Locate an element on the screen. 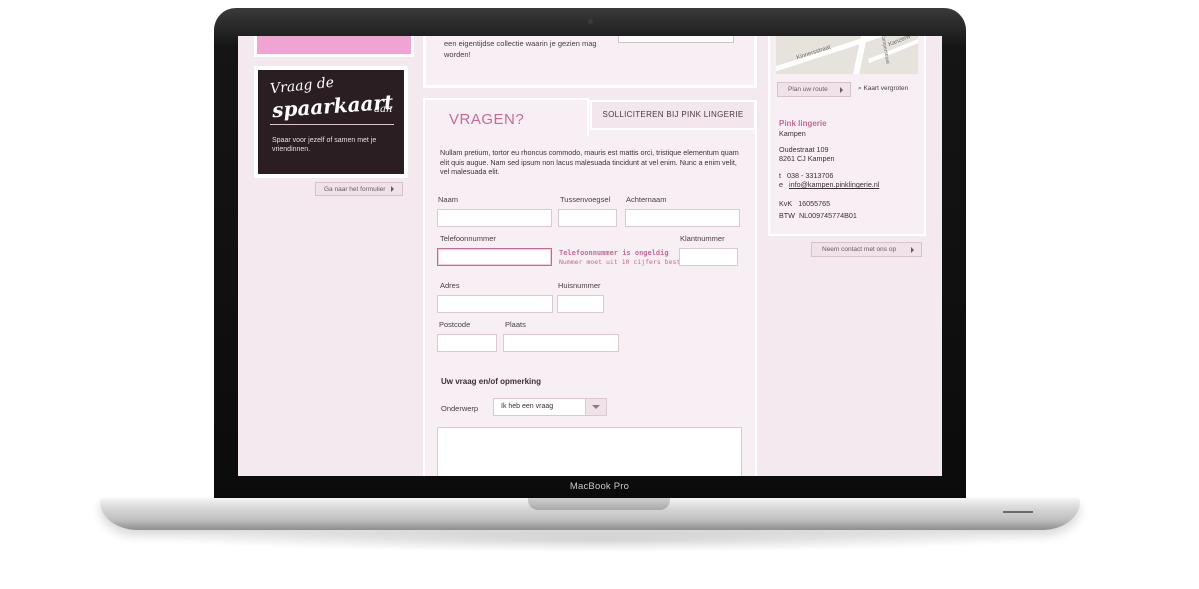  email-prefix: e is located at coordinates (781, 184).